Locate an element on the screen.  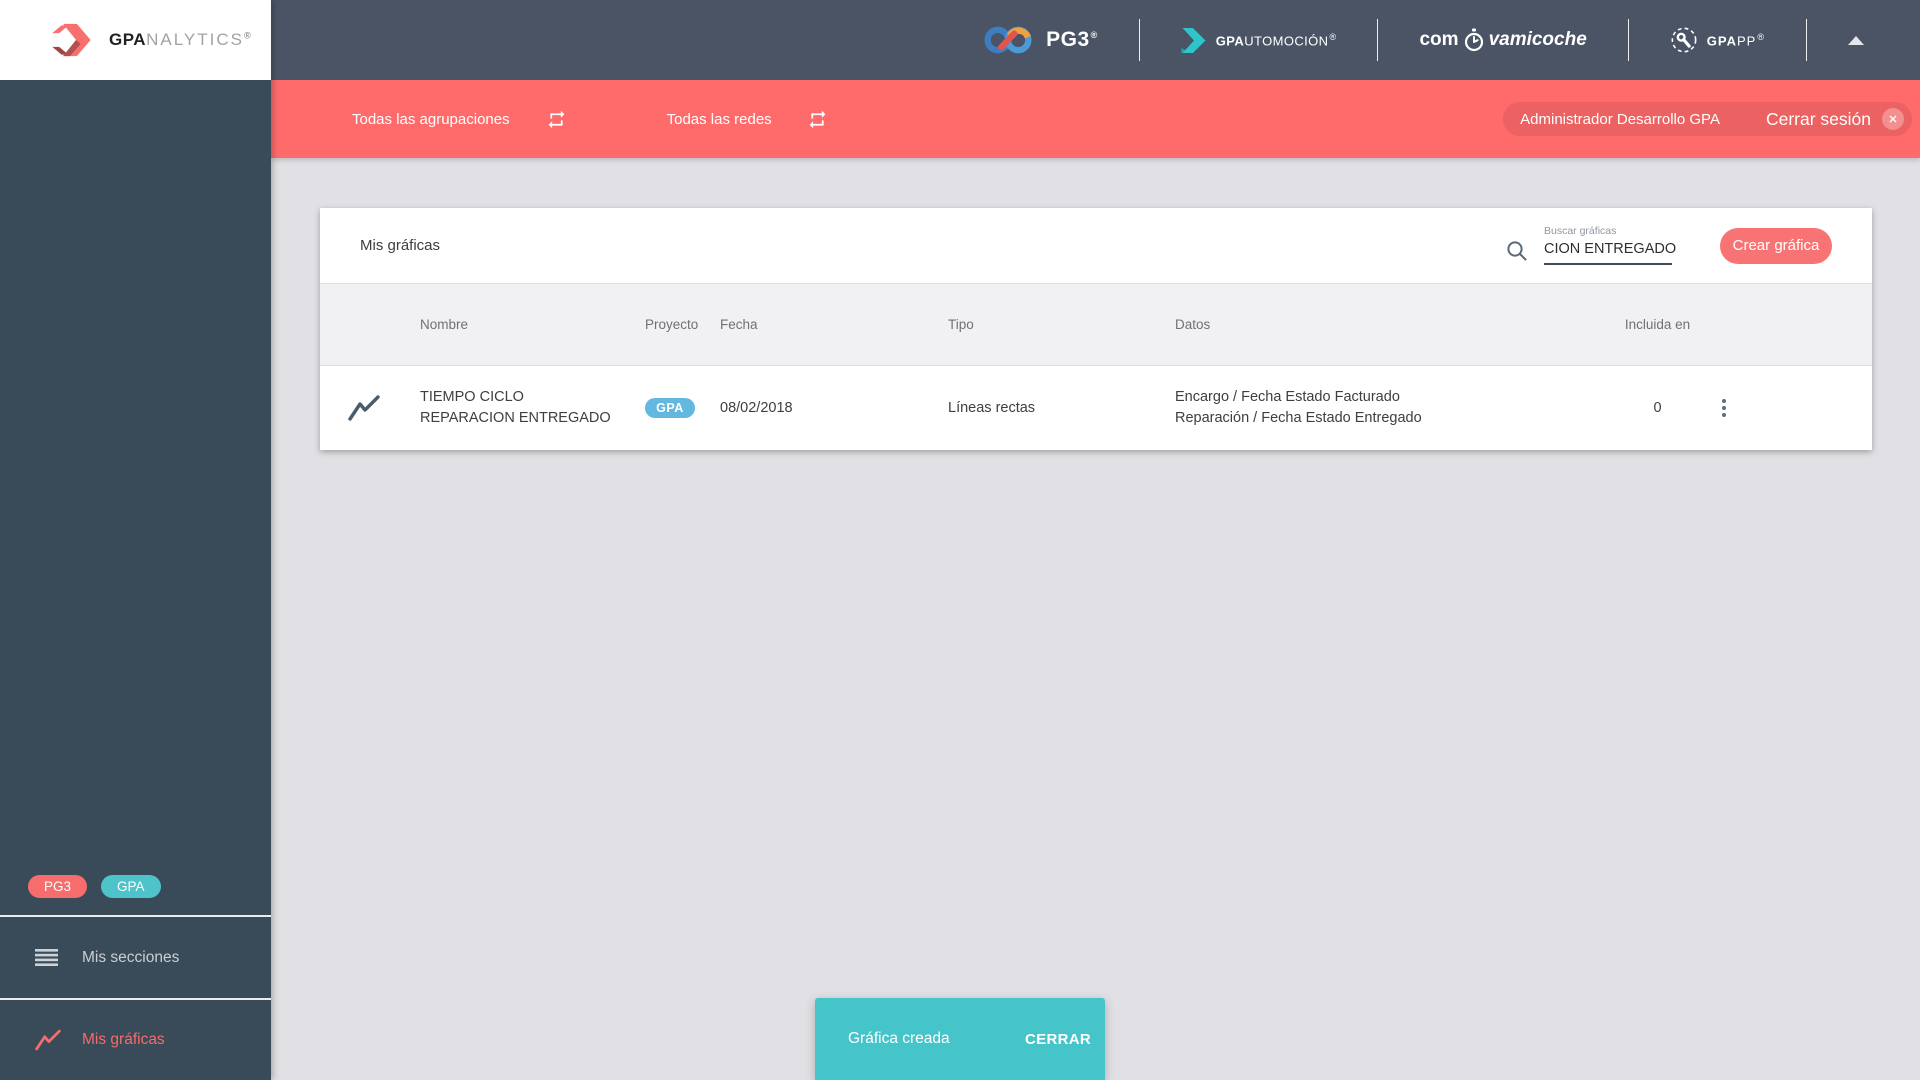
gpapp-wordmark: GPAPP® is located at coordinates (1735, 40).